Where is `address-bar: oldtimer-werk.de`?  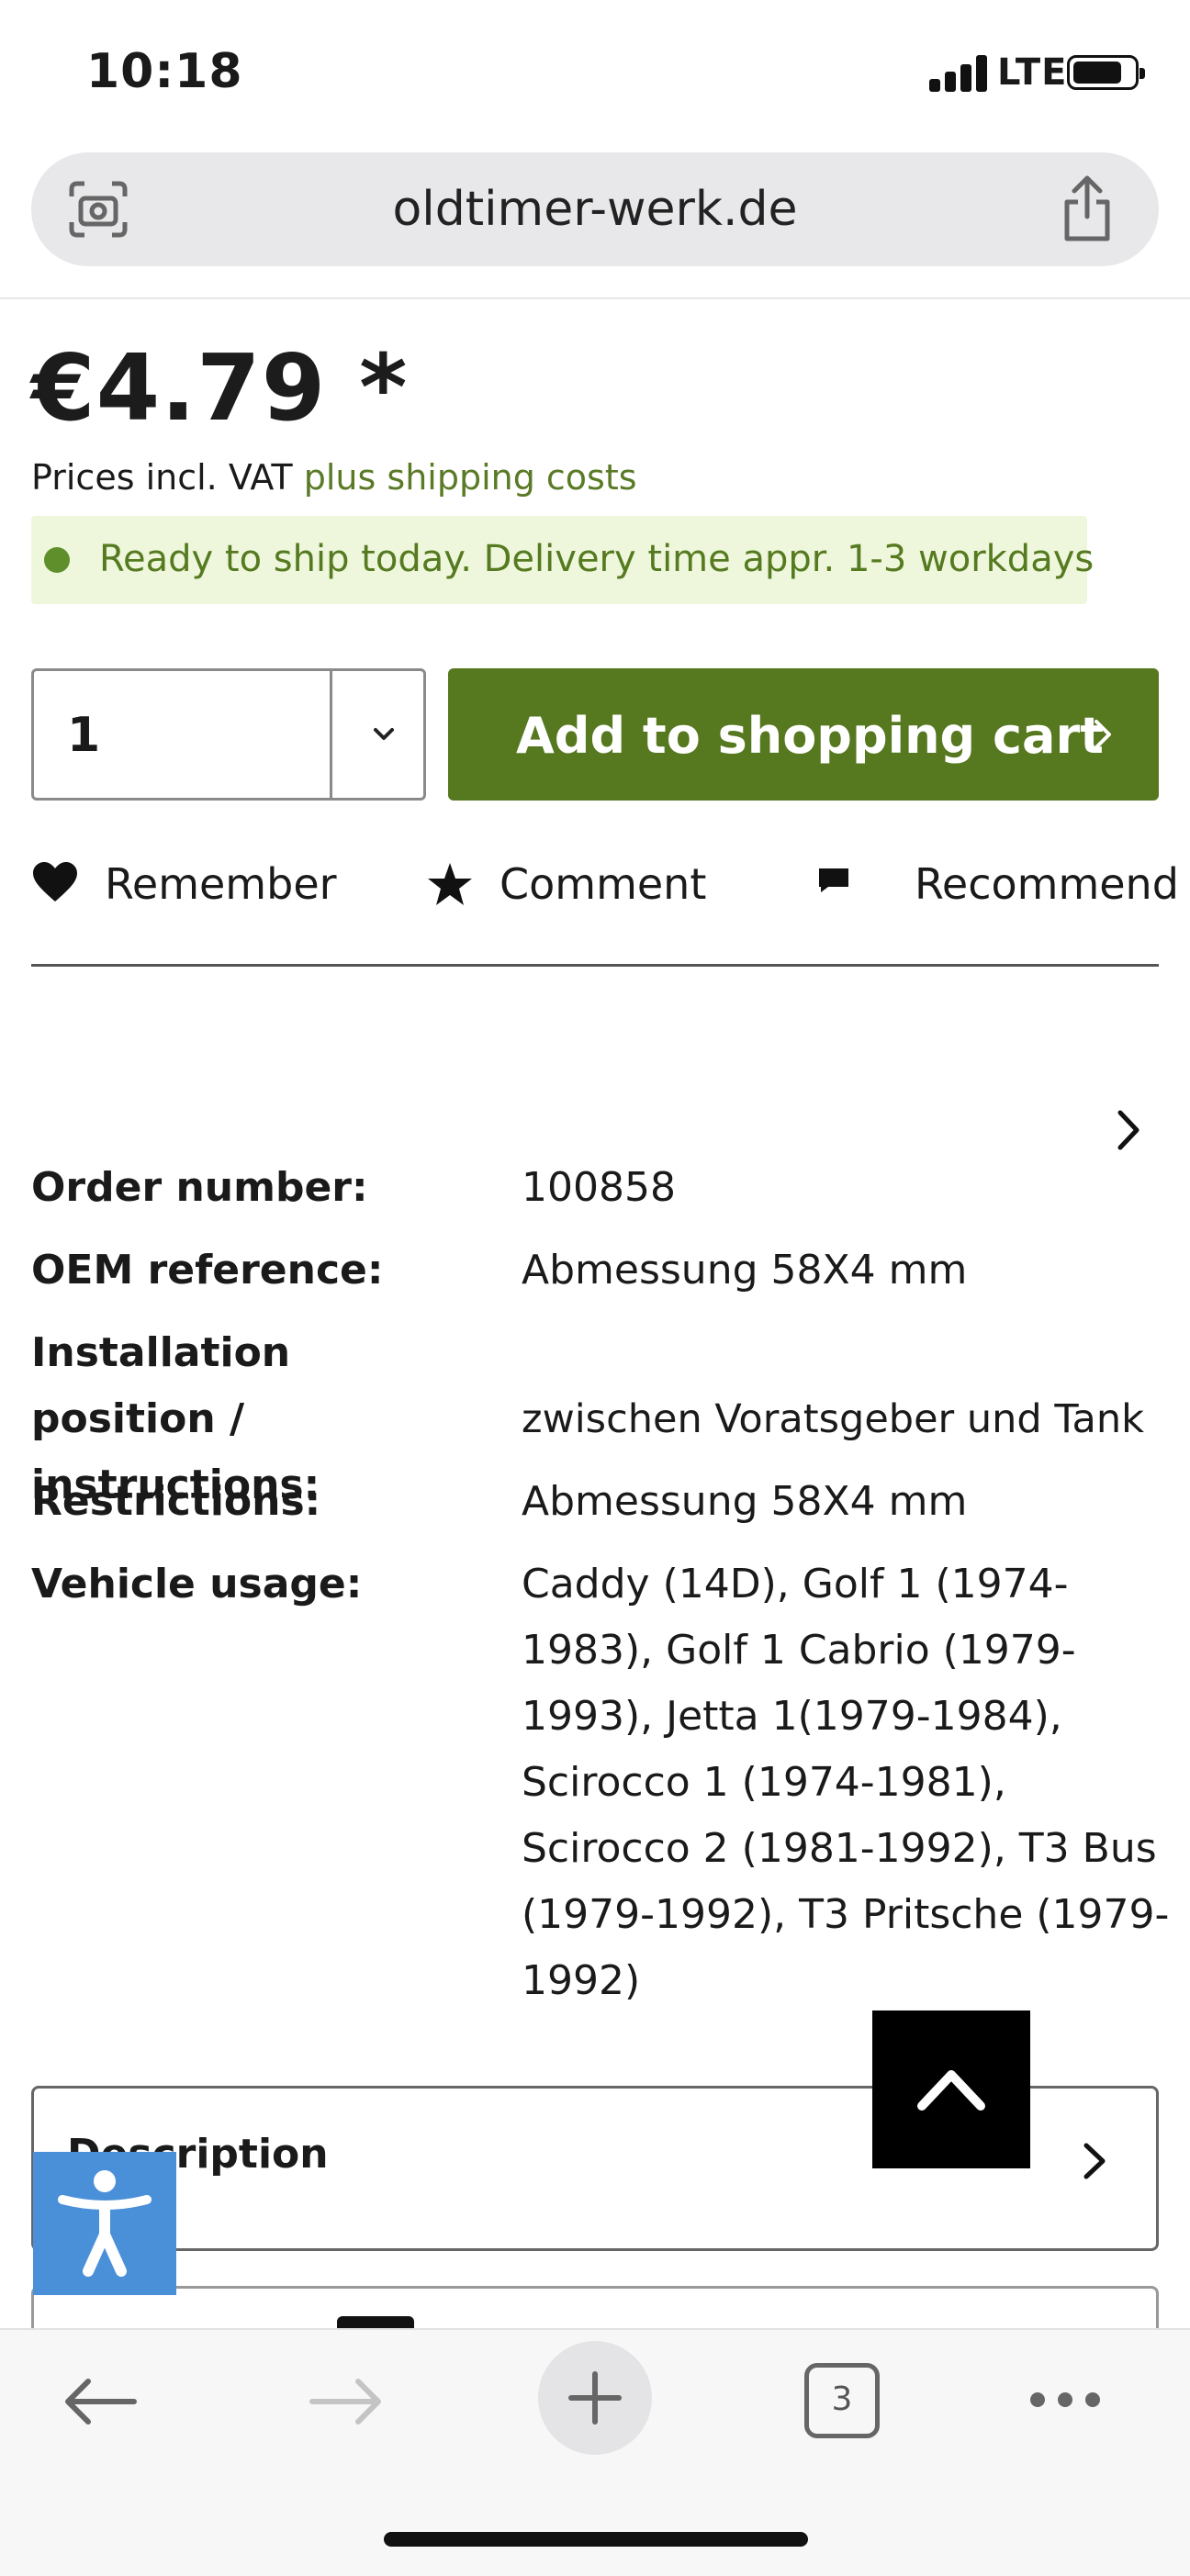 address-bar: oldtimer-werk.de is located at coordinates (595, 209).